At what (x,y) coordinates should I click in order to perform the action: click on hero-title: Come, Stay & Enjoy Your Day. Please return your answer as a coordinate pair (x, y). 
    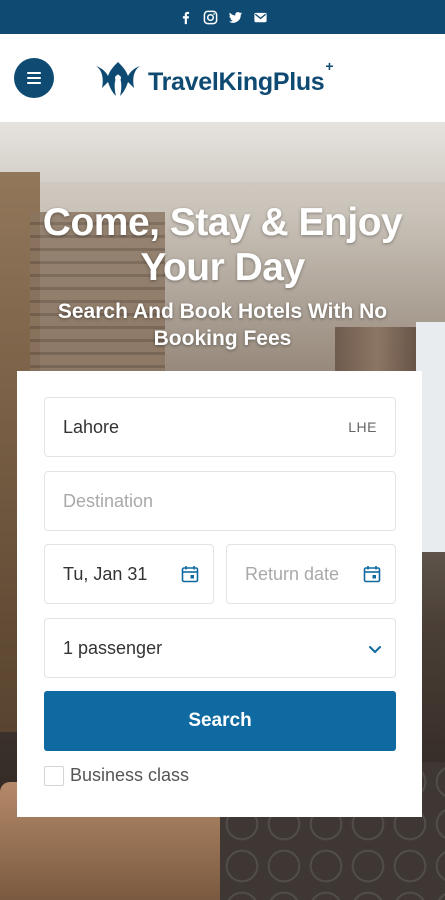
    Looking at the image, I should click on (222, 245).